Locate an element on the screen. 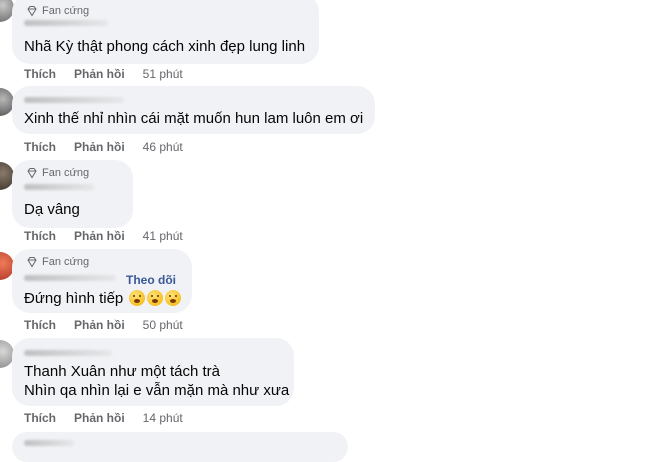 The width and height of the screenshot is (654, 462). comment-actions: Thích Phản hồi 41 phút is located at coordinates (103, 236).